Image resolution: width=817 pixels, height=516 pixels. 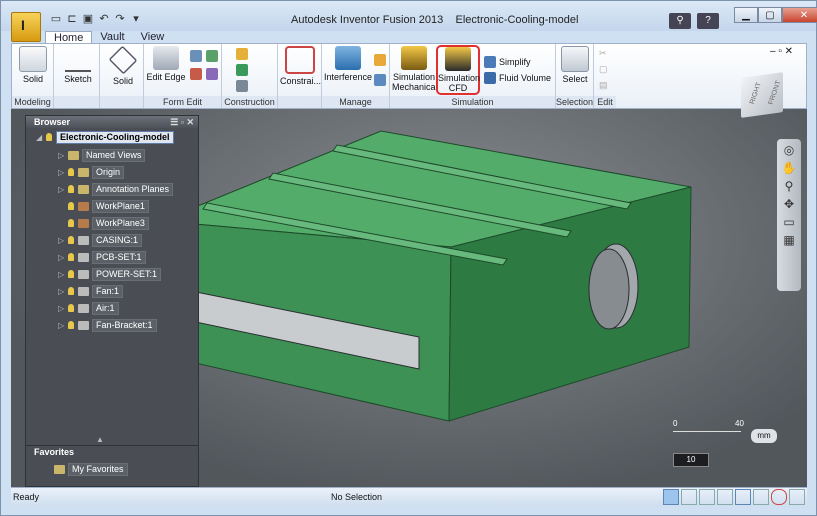 I want to click on tree-item: ▷ Named Views, so click(x=102, y=155).